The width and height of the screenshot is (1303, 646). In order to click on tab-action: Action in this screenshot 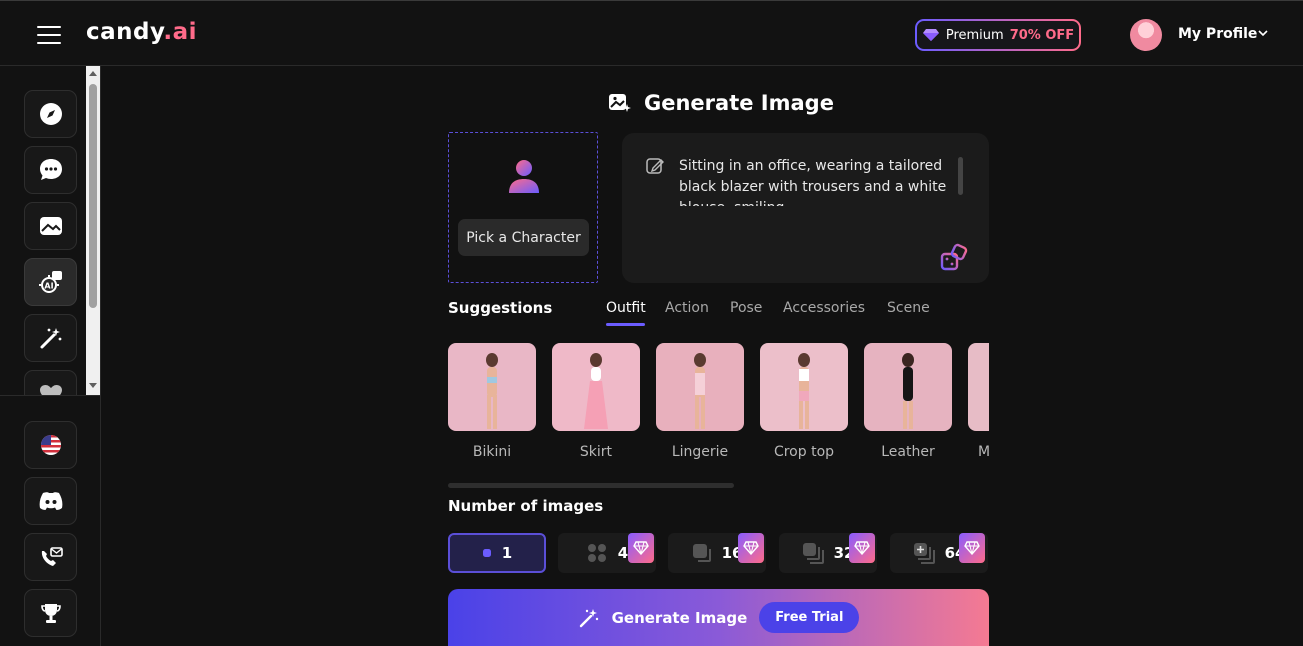, I will do `click(687, 308)`.